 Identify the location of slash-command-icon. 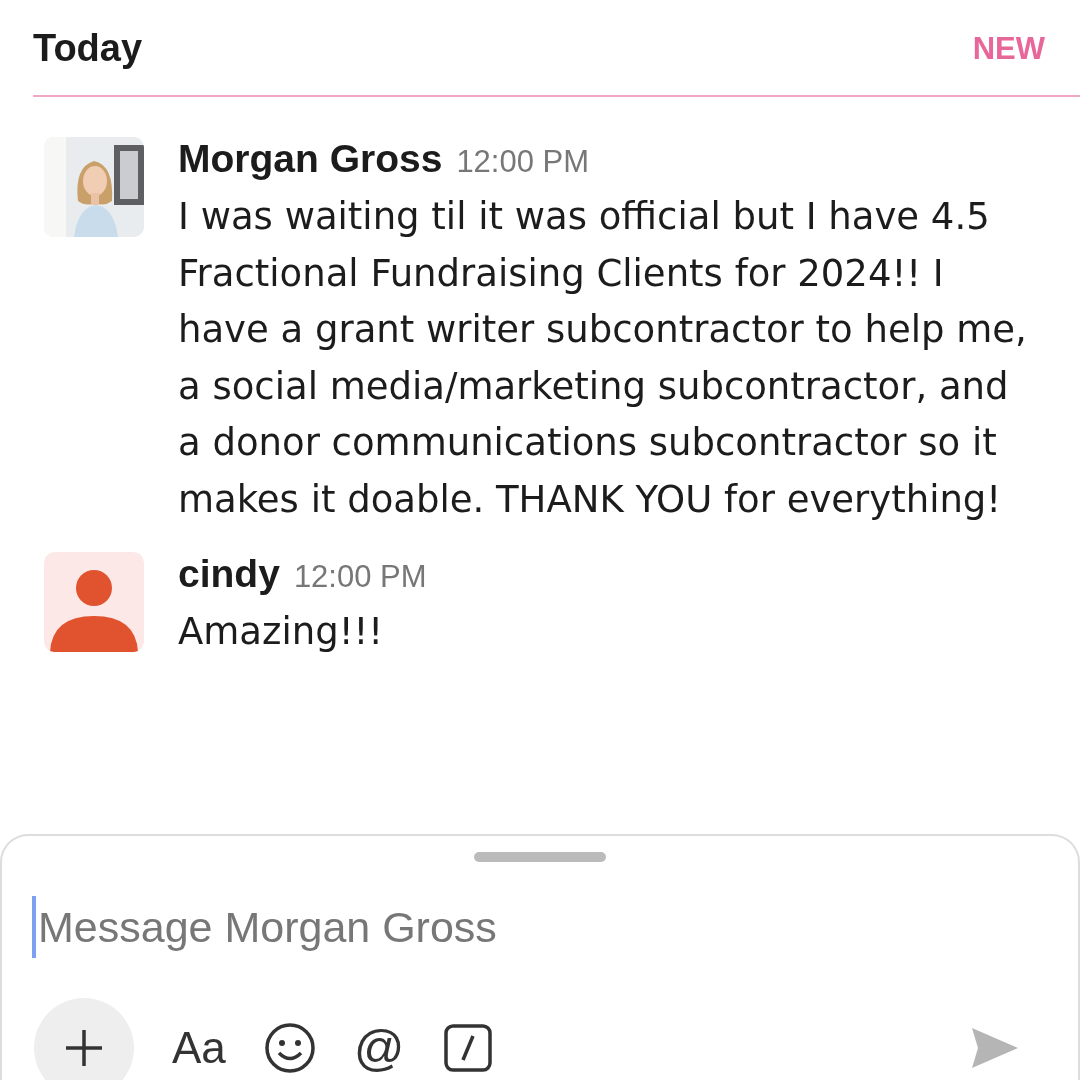
(467, 1048).